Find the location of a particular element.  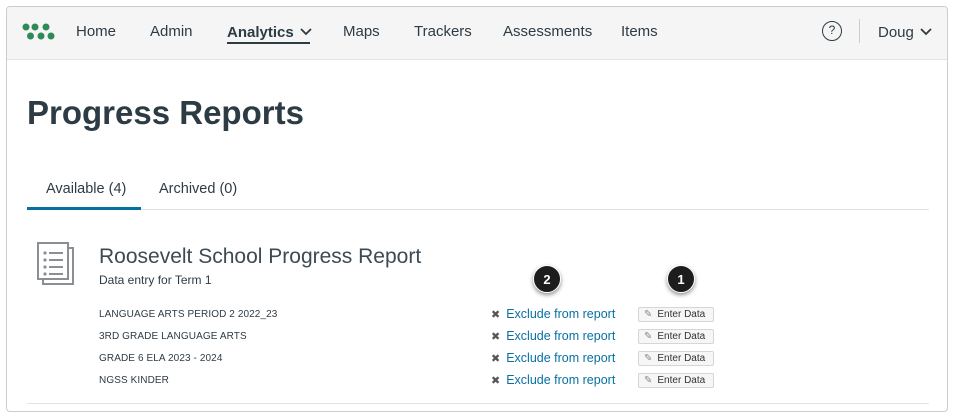

tab-active-indicator is located at coordinates (84, 208).